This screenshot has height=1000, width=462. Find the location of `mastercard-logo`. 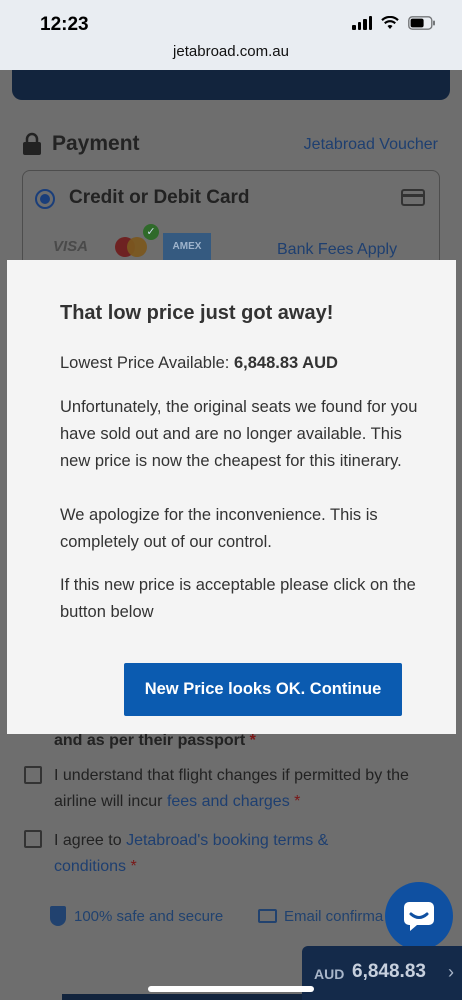

mastercard-logo is located at coordinates (131, 248).